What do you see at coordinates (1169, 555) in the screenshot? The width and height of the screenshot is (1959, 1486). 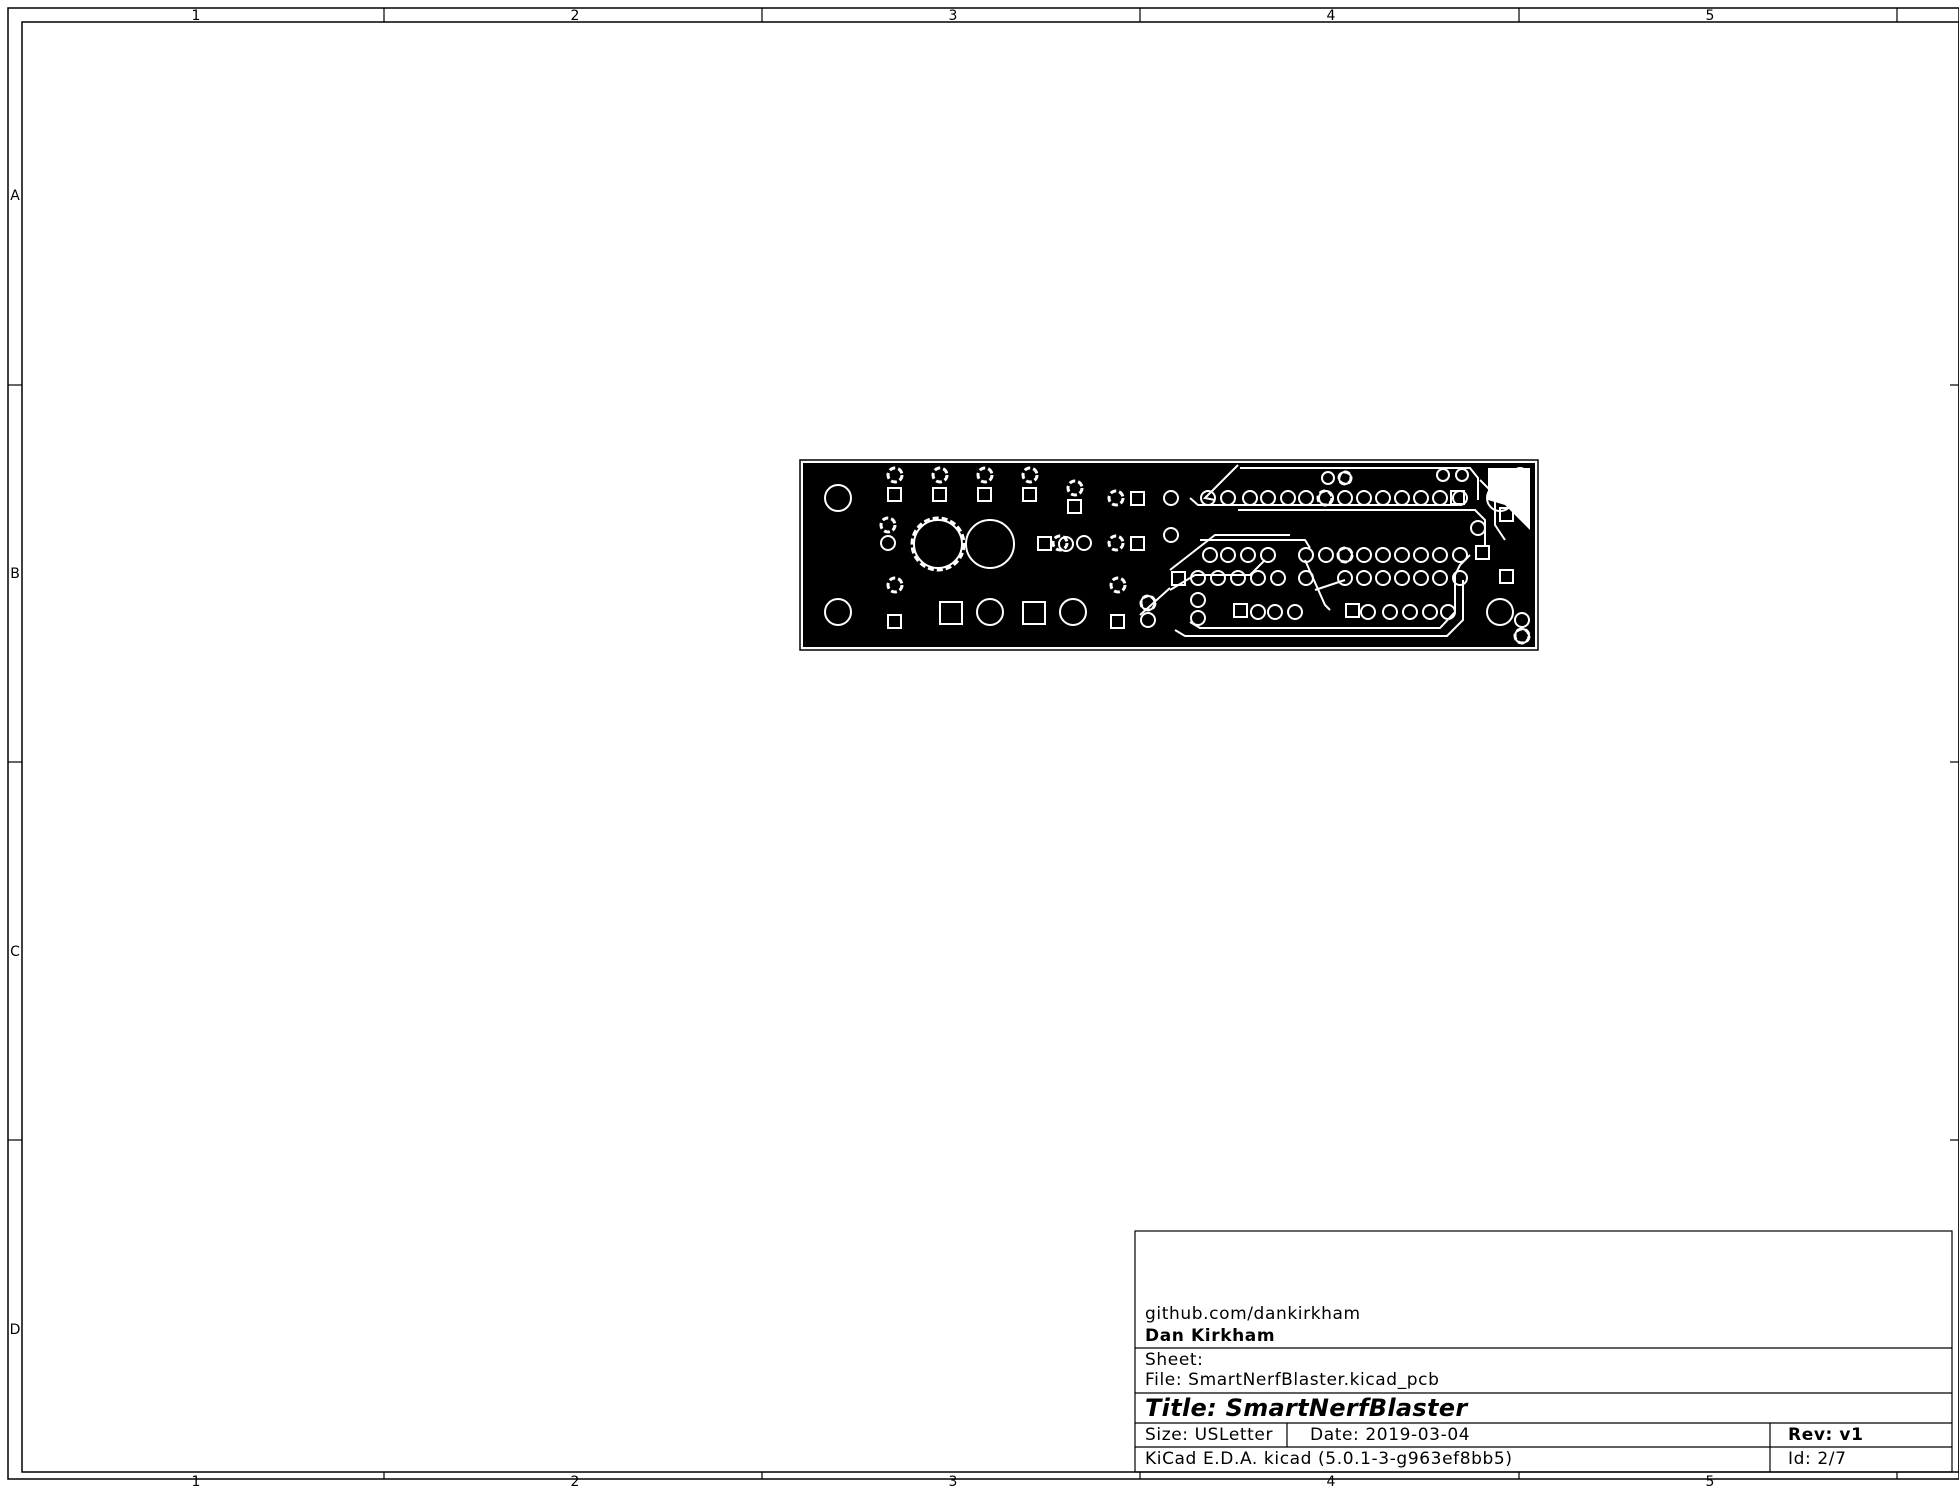 I see `pcb-board` at bounding box center [1169, 555].